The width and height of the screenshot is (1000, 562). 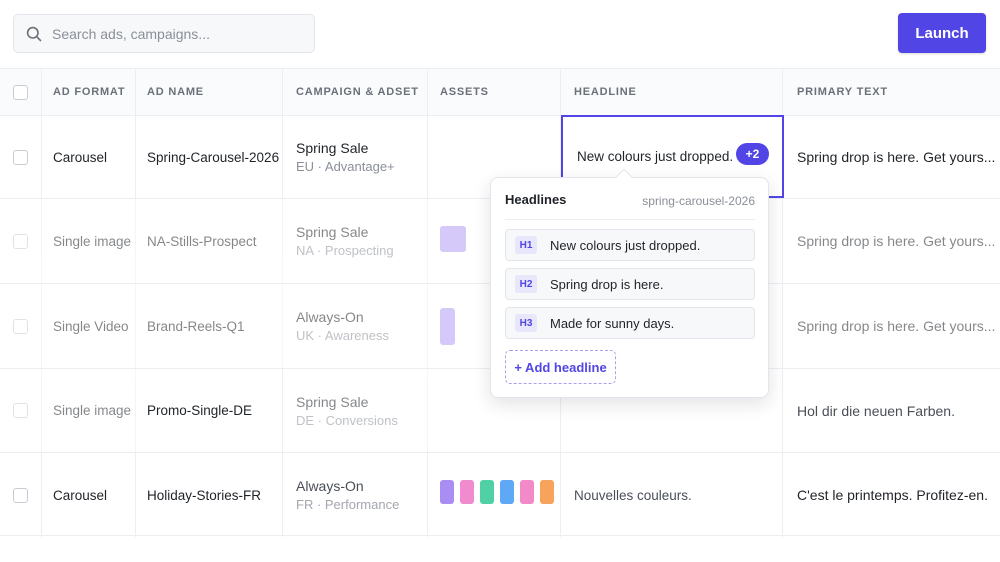 I want to click on headline-item-text: Spring drop is here., so click(x=607, y=284).